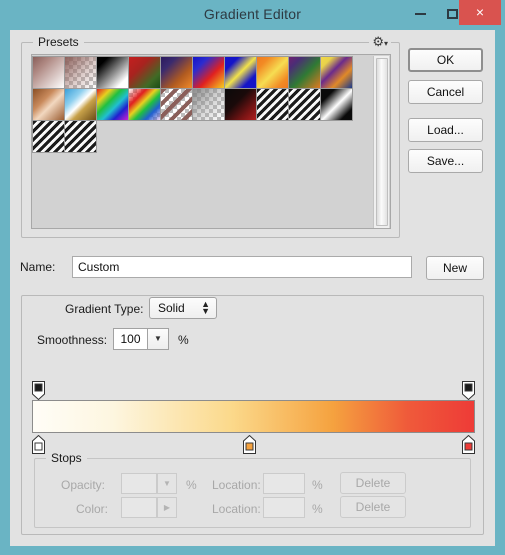 The image size is (505, 555). Describe the element at coordinates (242, 267) in the screenshot. I see `gradient-name-input` at that location.